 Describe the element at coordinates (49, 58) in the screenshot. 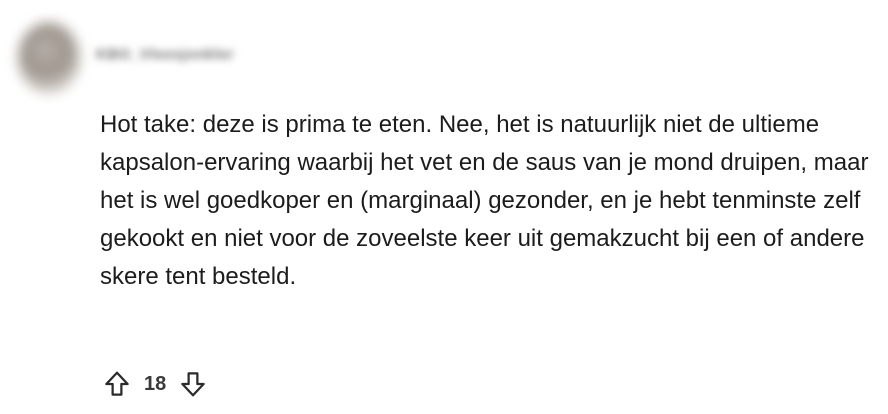

I see `avatar` at that location.